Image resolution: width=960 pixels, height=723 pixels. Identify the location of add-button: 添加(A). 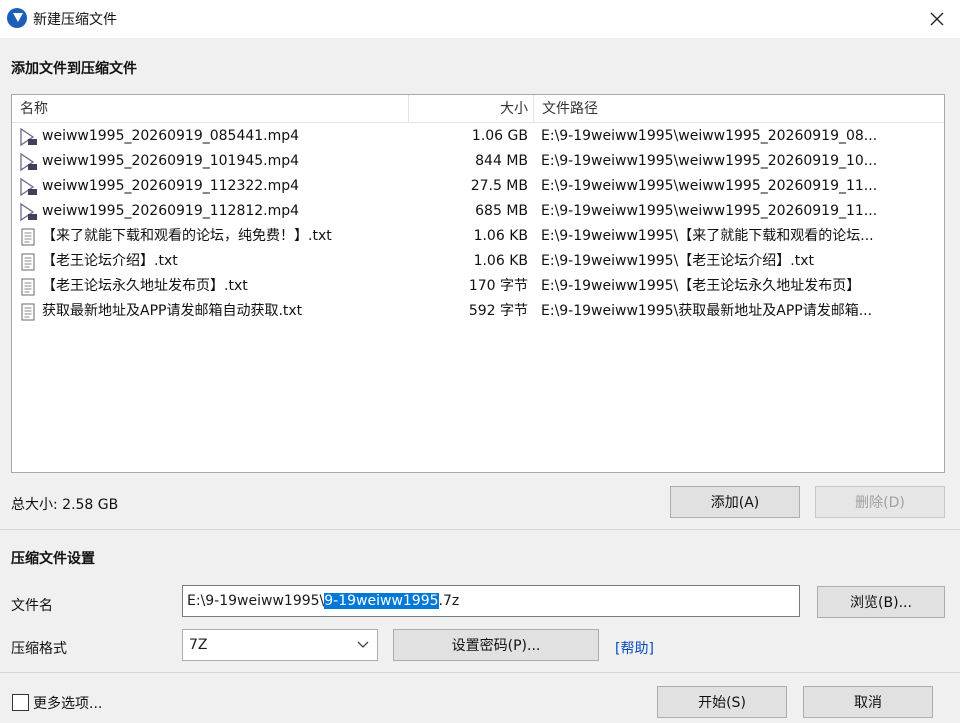
(735, 502).